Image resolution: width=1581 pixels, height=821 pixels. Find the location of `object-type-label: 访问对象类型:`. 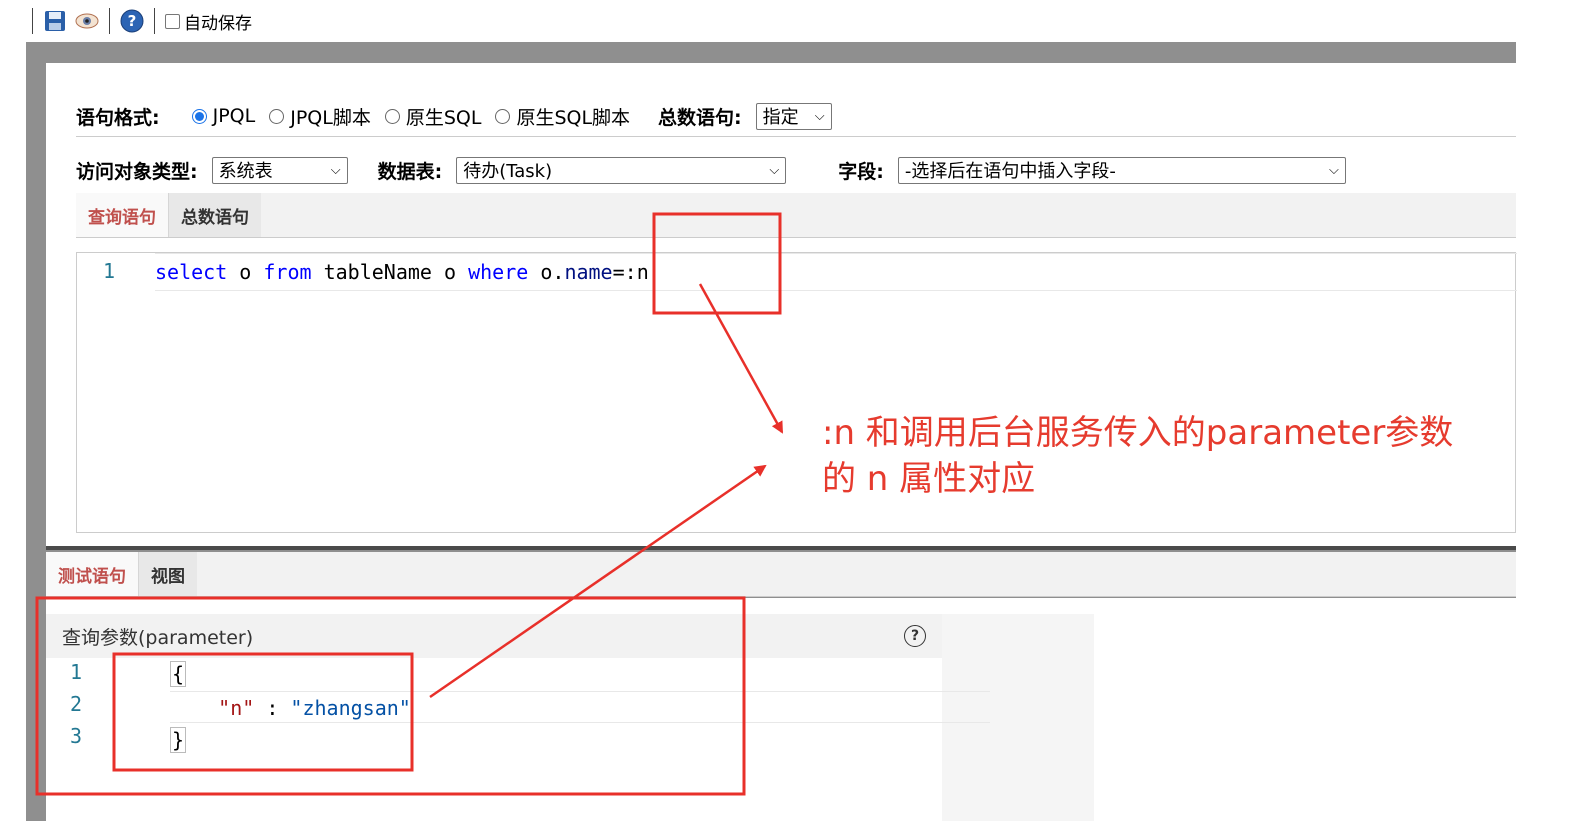

object-type-label: 访问对象类型: is located at coordinates (137, 171).